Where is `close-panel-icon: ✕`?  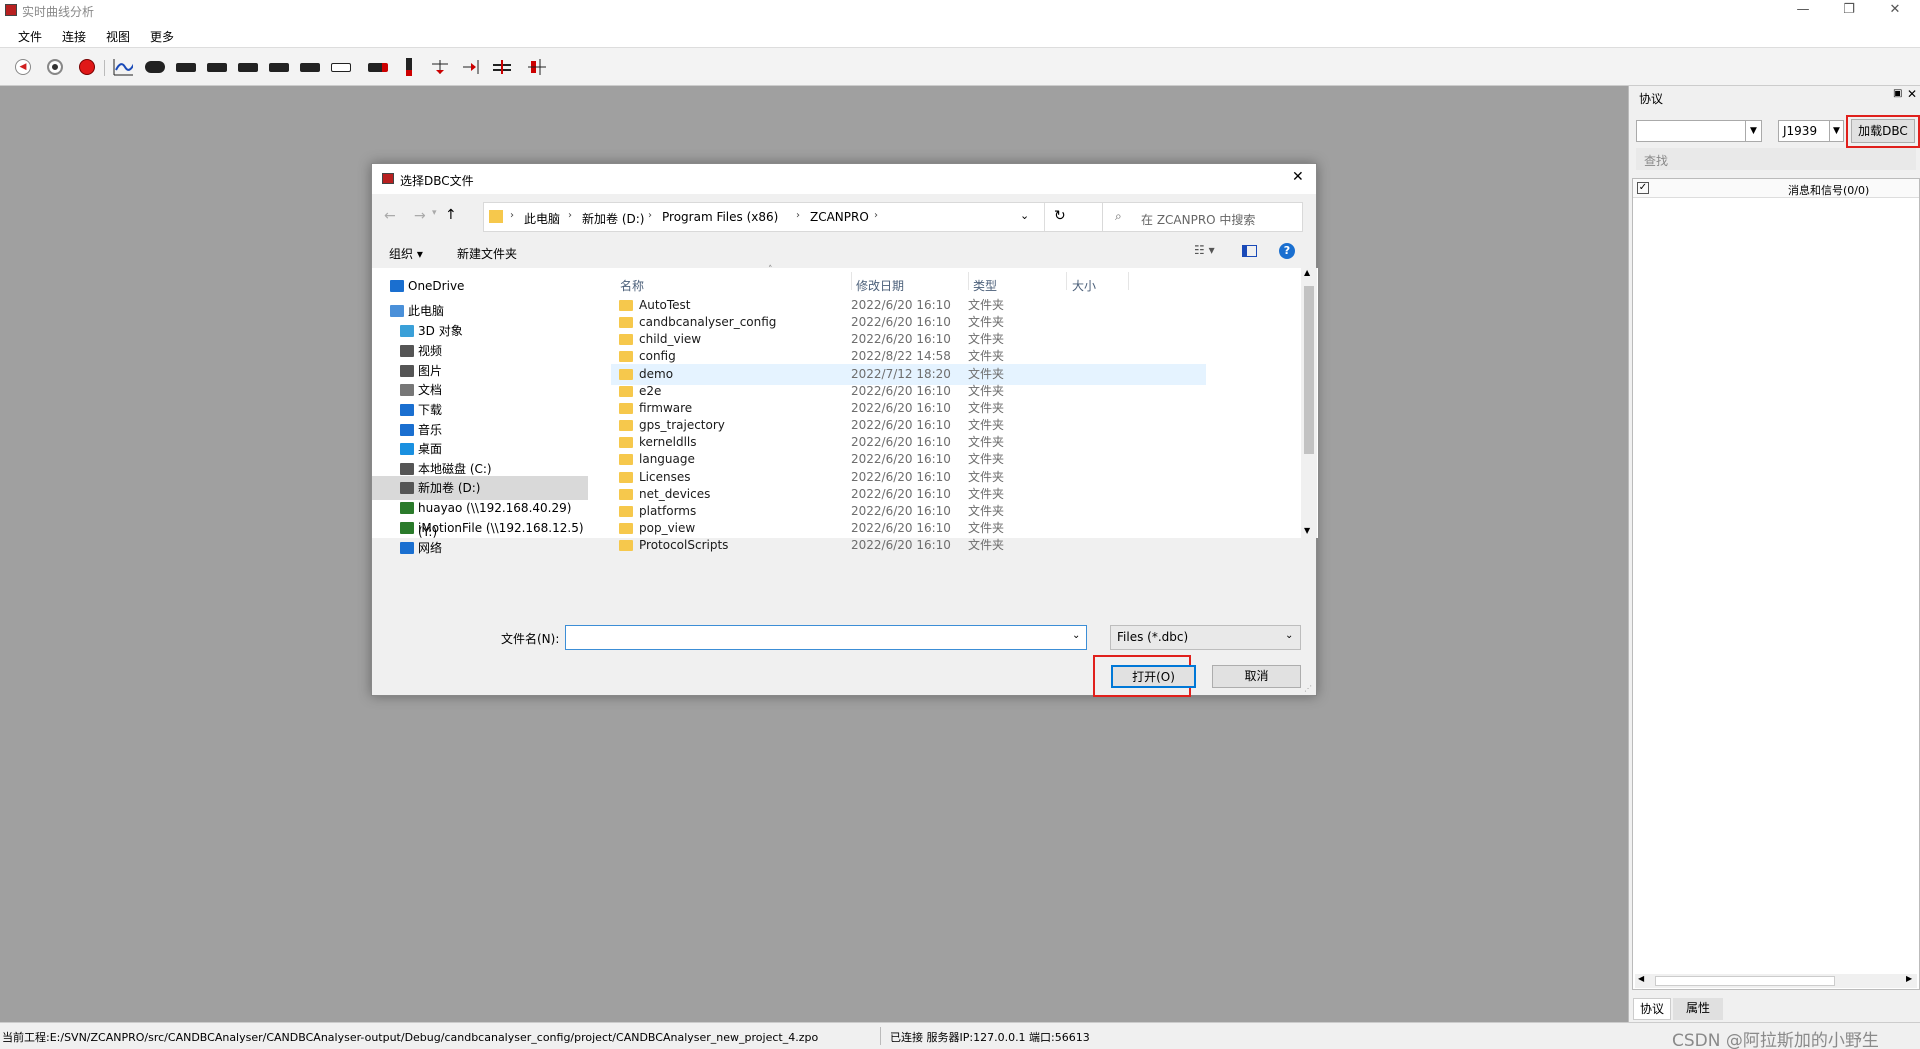
close-panel-icon: ✕ is located at coordinates (1912, 94).